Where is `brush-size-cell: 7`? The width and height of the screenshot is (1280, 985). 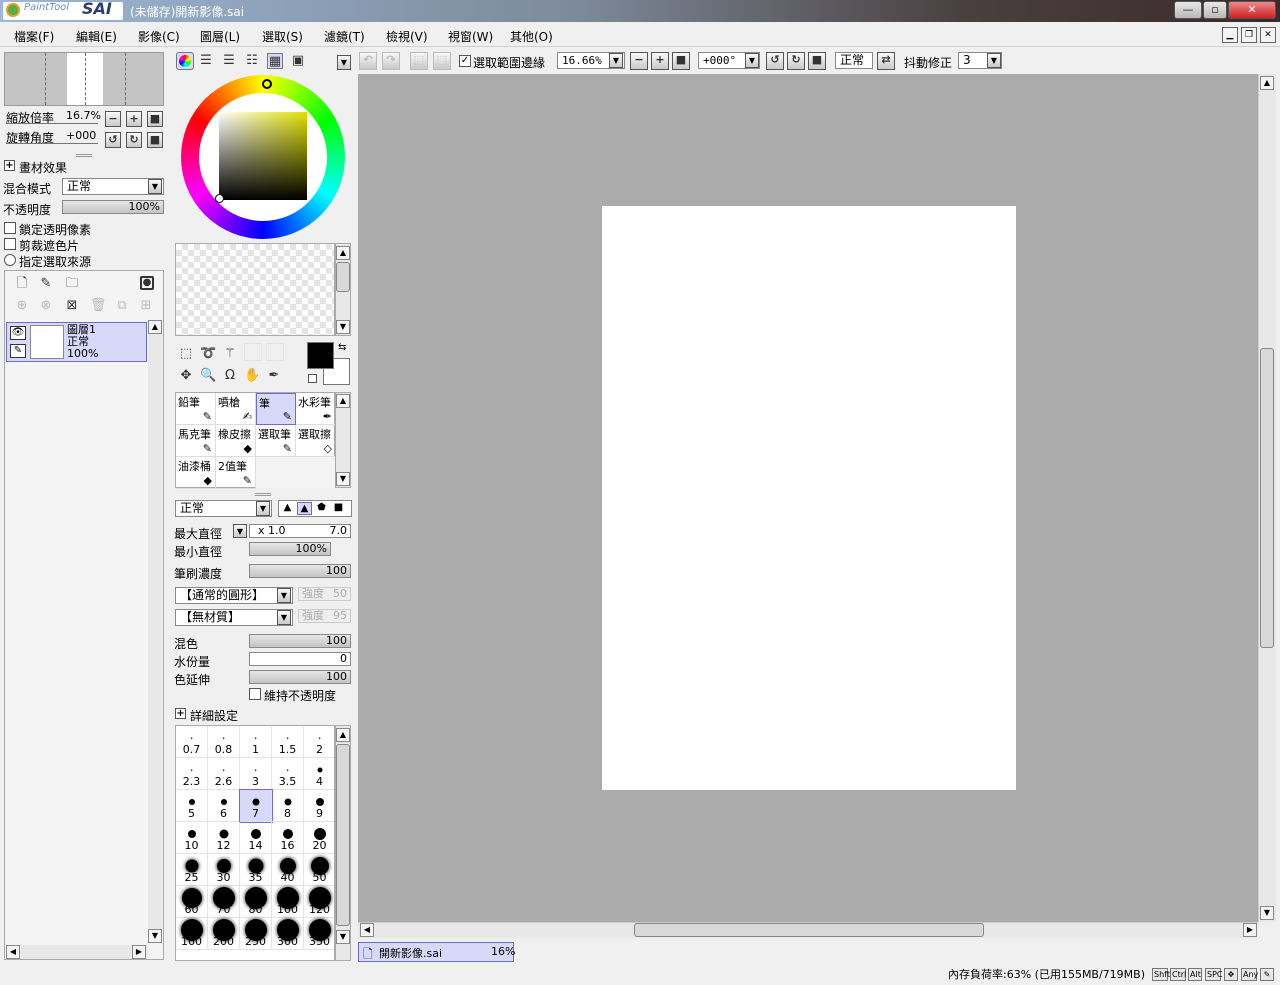 brush-size-cell: 7 is located at coordinates (256, 806).